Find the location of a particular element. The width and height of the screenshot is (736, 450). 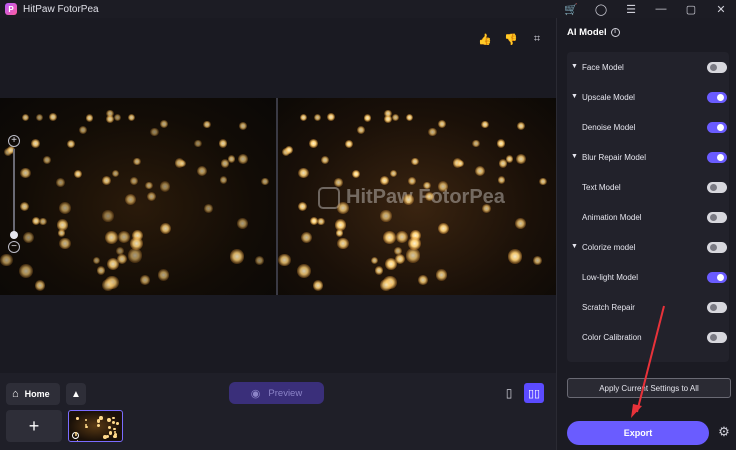

zoom-slider: + − is located at coordinates (14, 194).